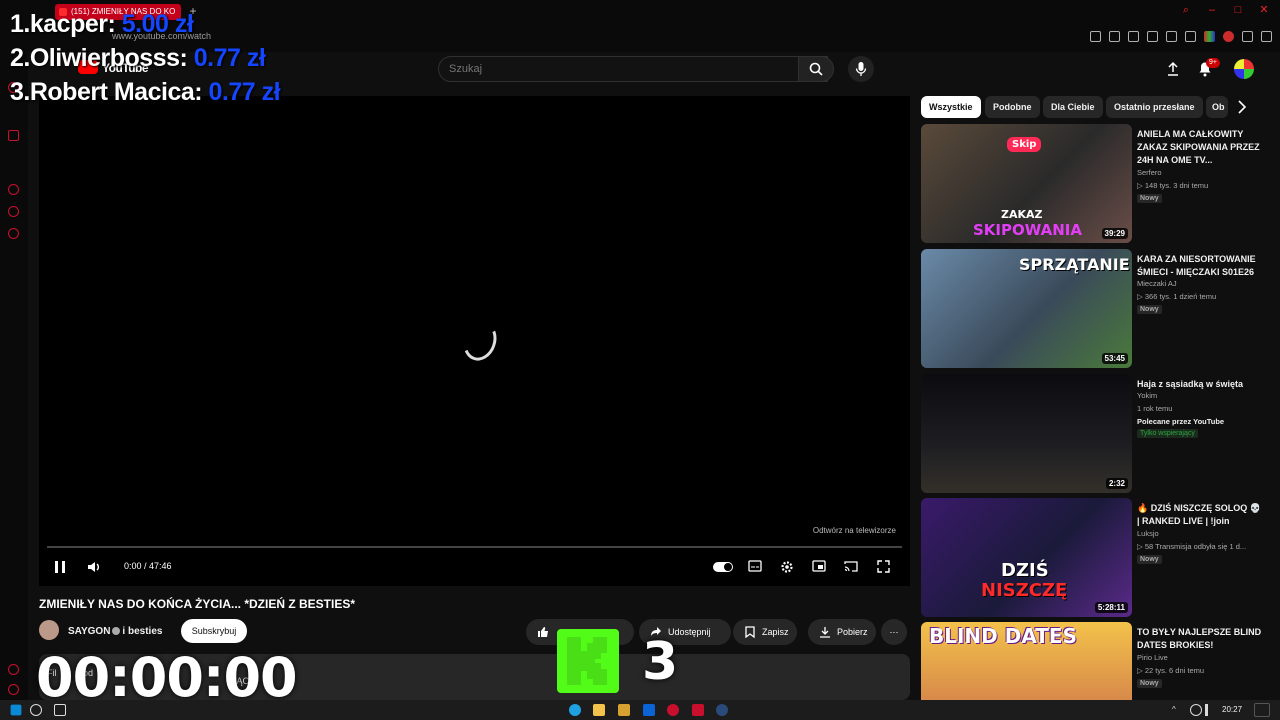 This screenshot has width=1280, height=720. I want to click on autoplay-toggle, so click(723, 567).